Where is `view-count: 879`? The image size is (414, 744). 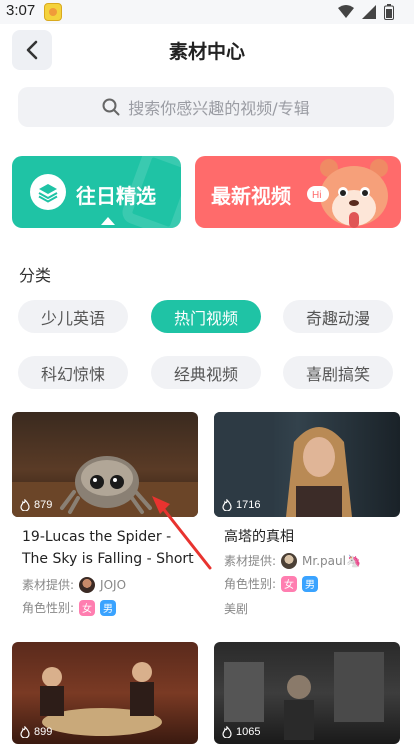
view-count: 879 is located at coordinates (36, 505).